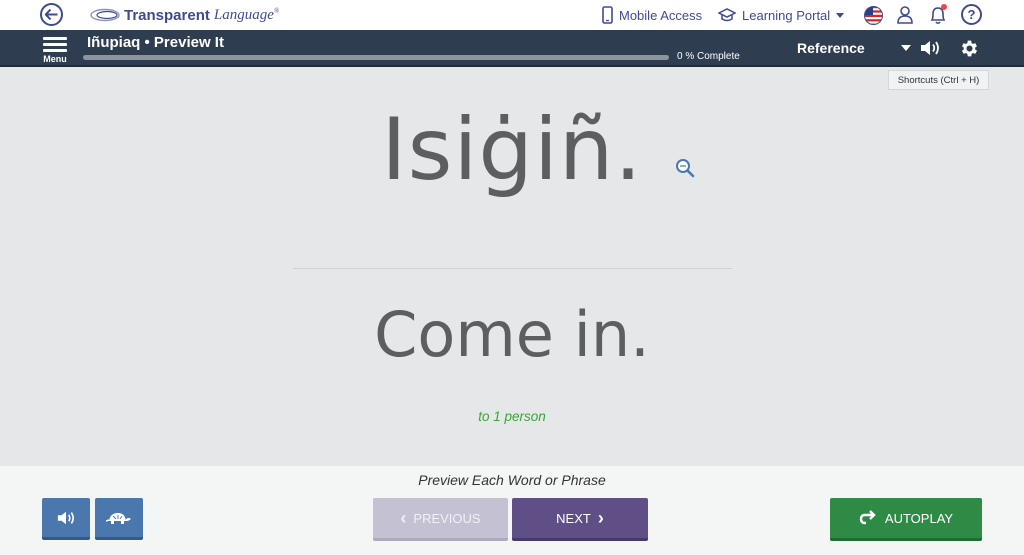  What do you see at coordinates (919, 518) in the screenshot?
I see `autoplay-label: AUTOPLAY` at bounding box center [919, 518].